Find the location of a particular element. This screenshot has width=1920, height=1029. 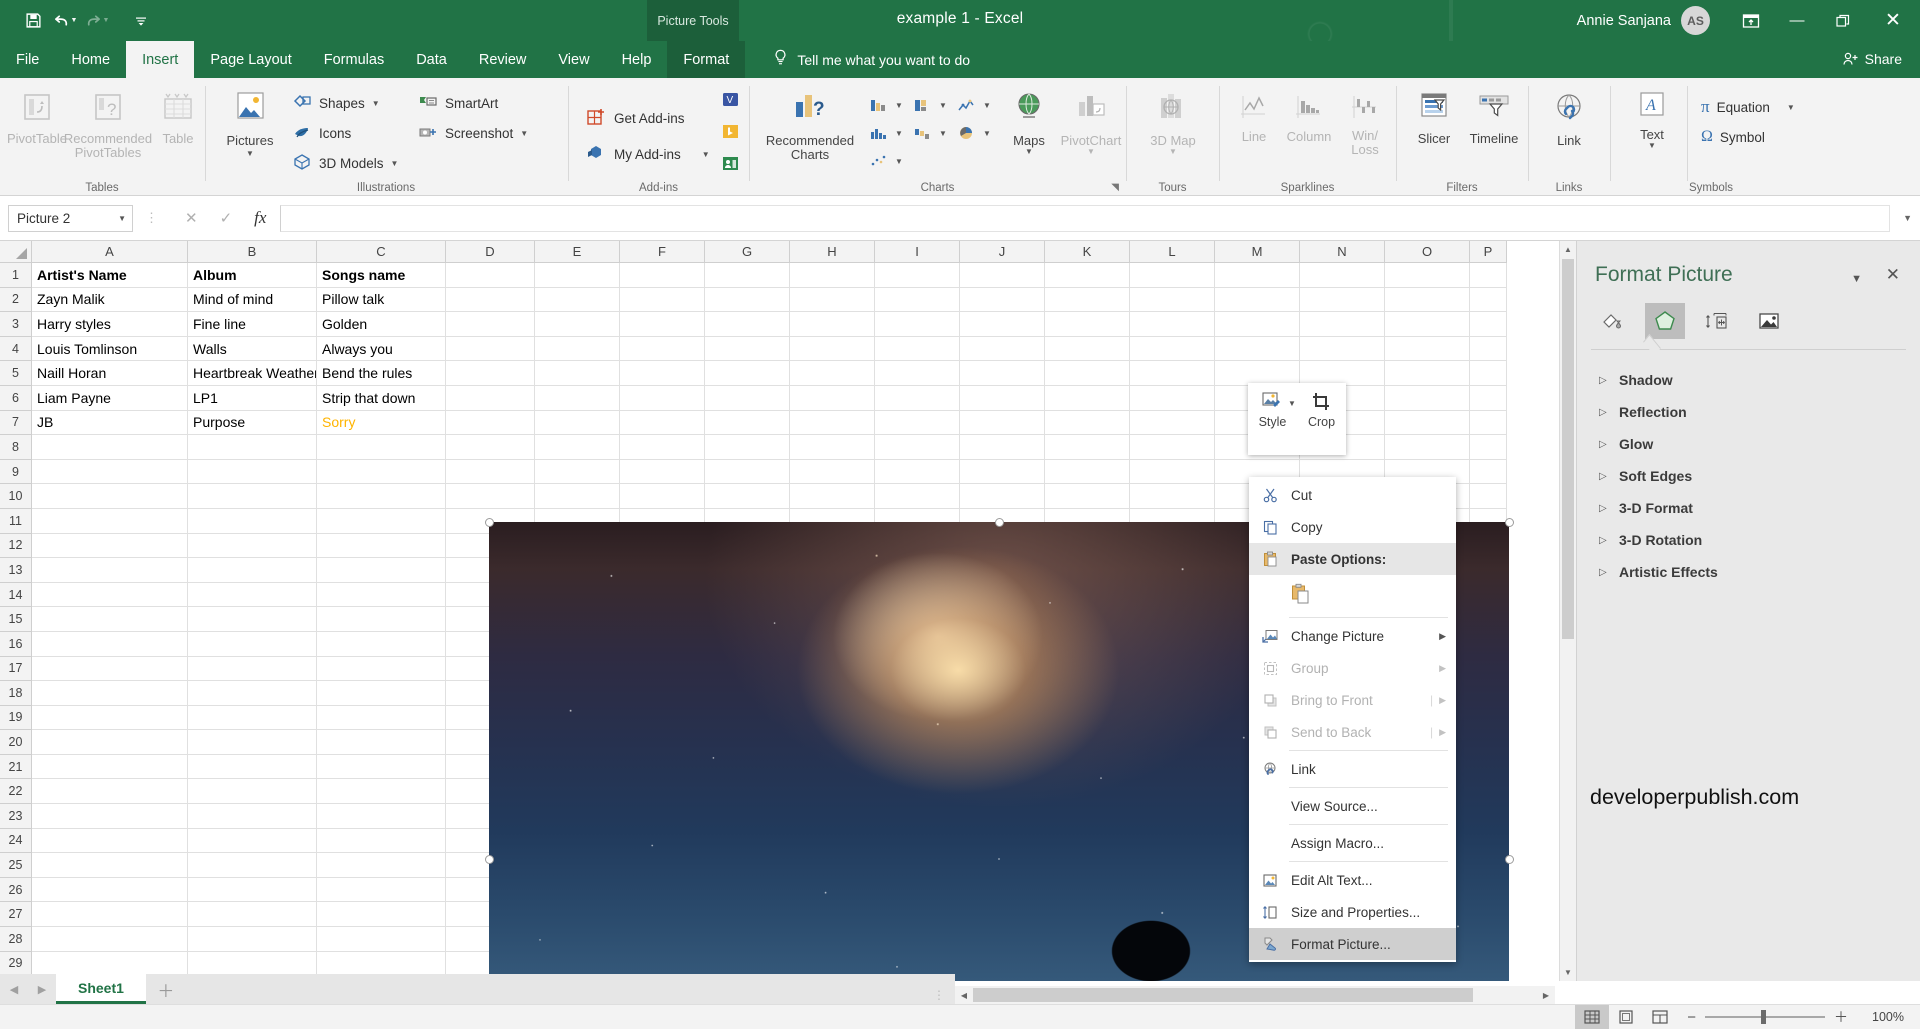

cell-G8 is located at coordinates (747, 447).